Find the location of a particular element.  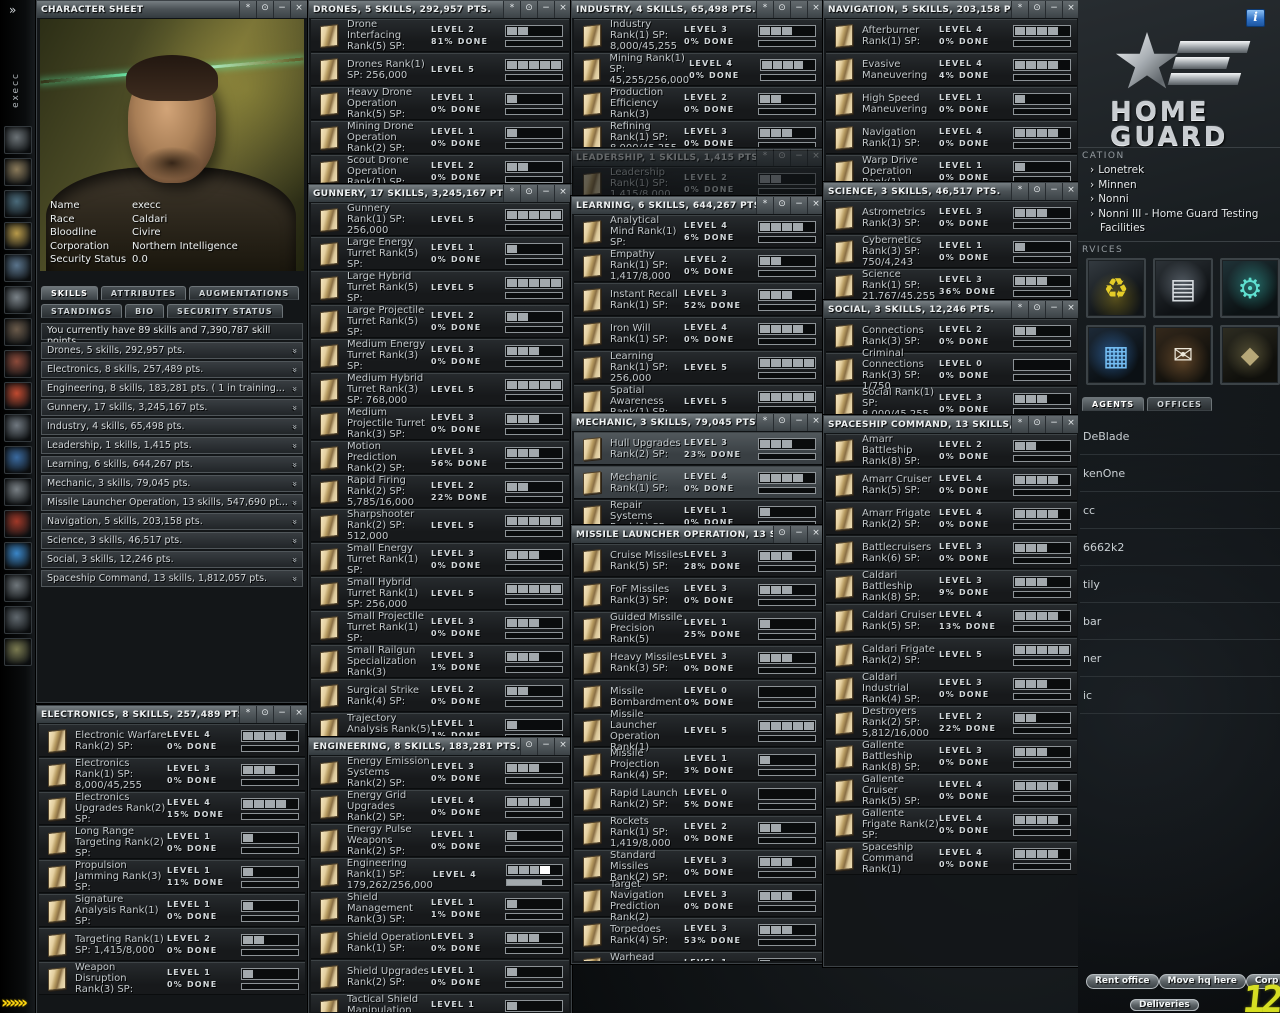

skill-category-row: Navigation, 5 skills, 203,158 pts. » is located at coordinates (172, 521).